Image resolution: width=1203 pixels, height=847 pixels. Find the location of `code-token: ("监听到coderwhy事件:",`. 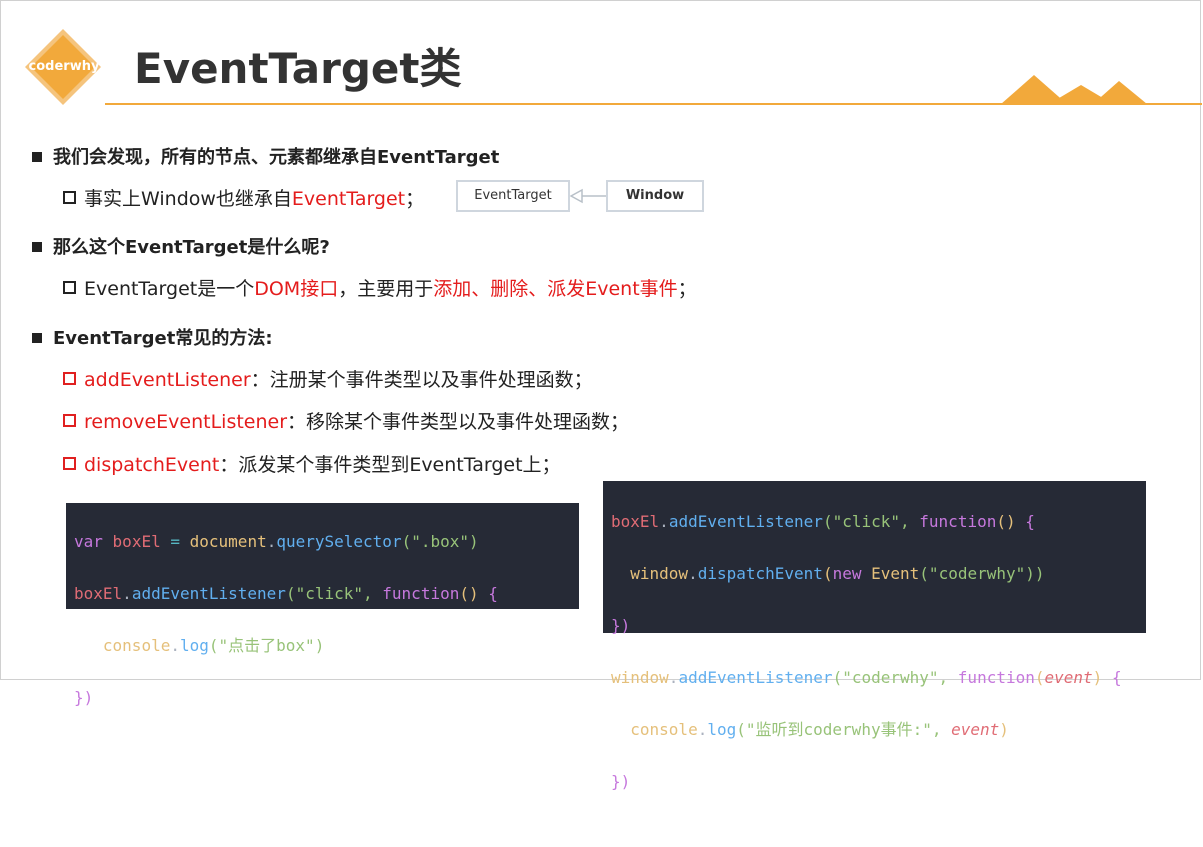

code-token: ("监听到coderwhy事件:", is located at coordinates (839, 729).